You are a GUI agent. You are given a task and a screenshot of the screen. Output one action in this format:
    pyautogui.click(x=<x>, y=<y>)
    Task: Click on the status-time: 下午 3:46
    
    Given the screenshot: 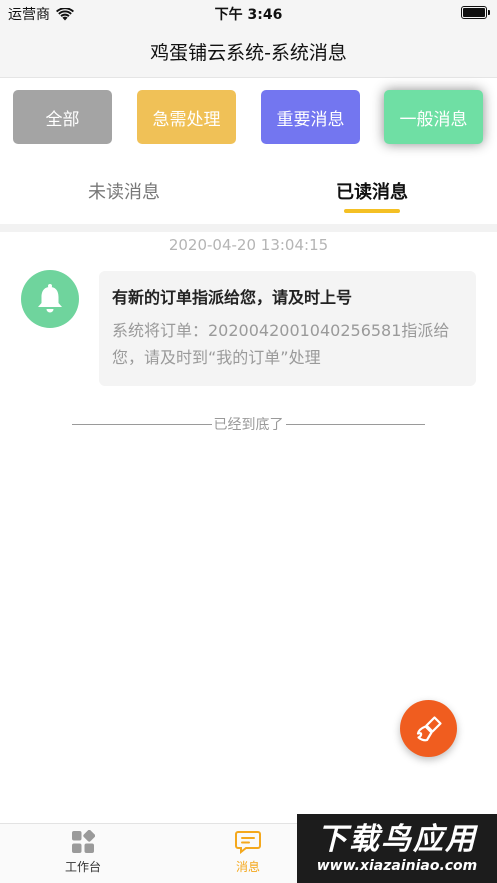 What is the action you would take?
    pyautogui.click(x=248, y=15)
    